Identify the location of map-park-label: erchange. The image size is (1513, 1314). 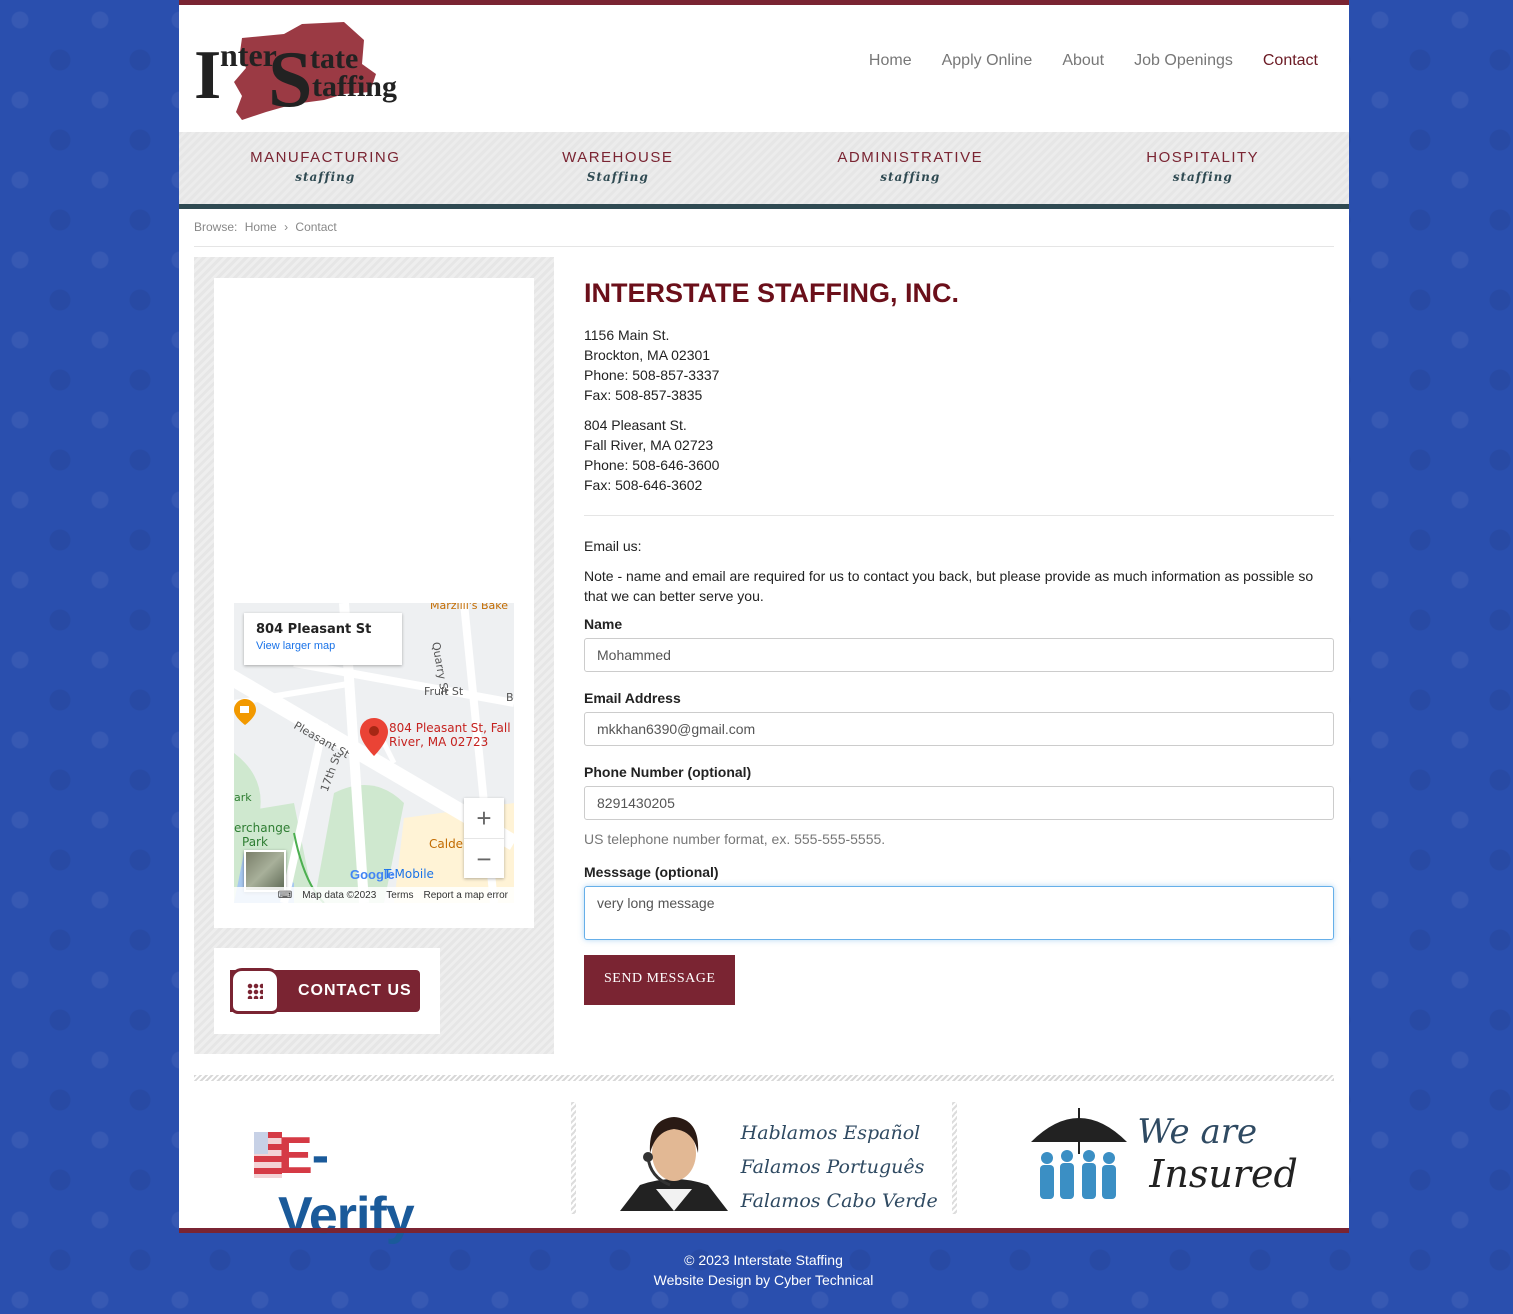
(262, 828).